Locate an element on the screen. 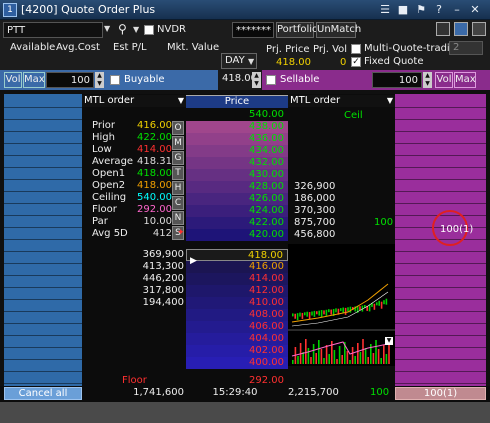  sell-vol-button: Vol is located at coordinates (444, 80).